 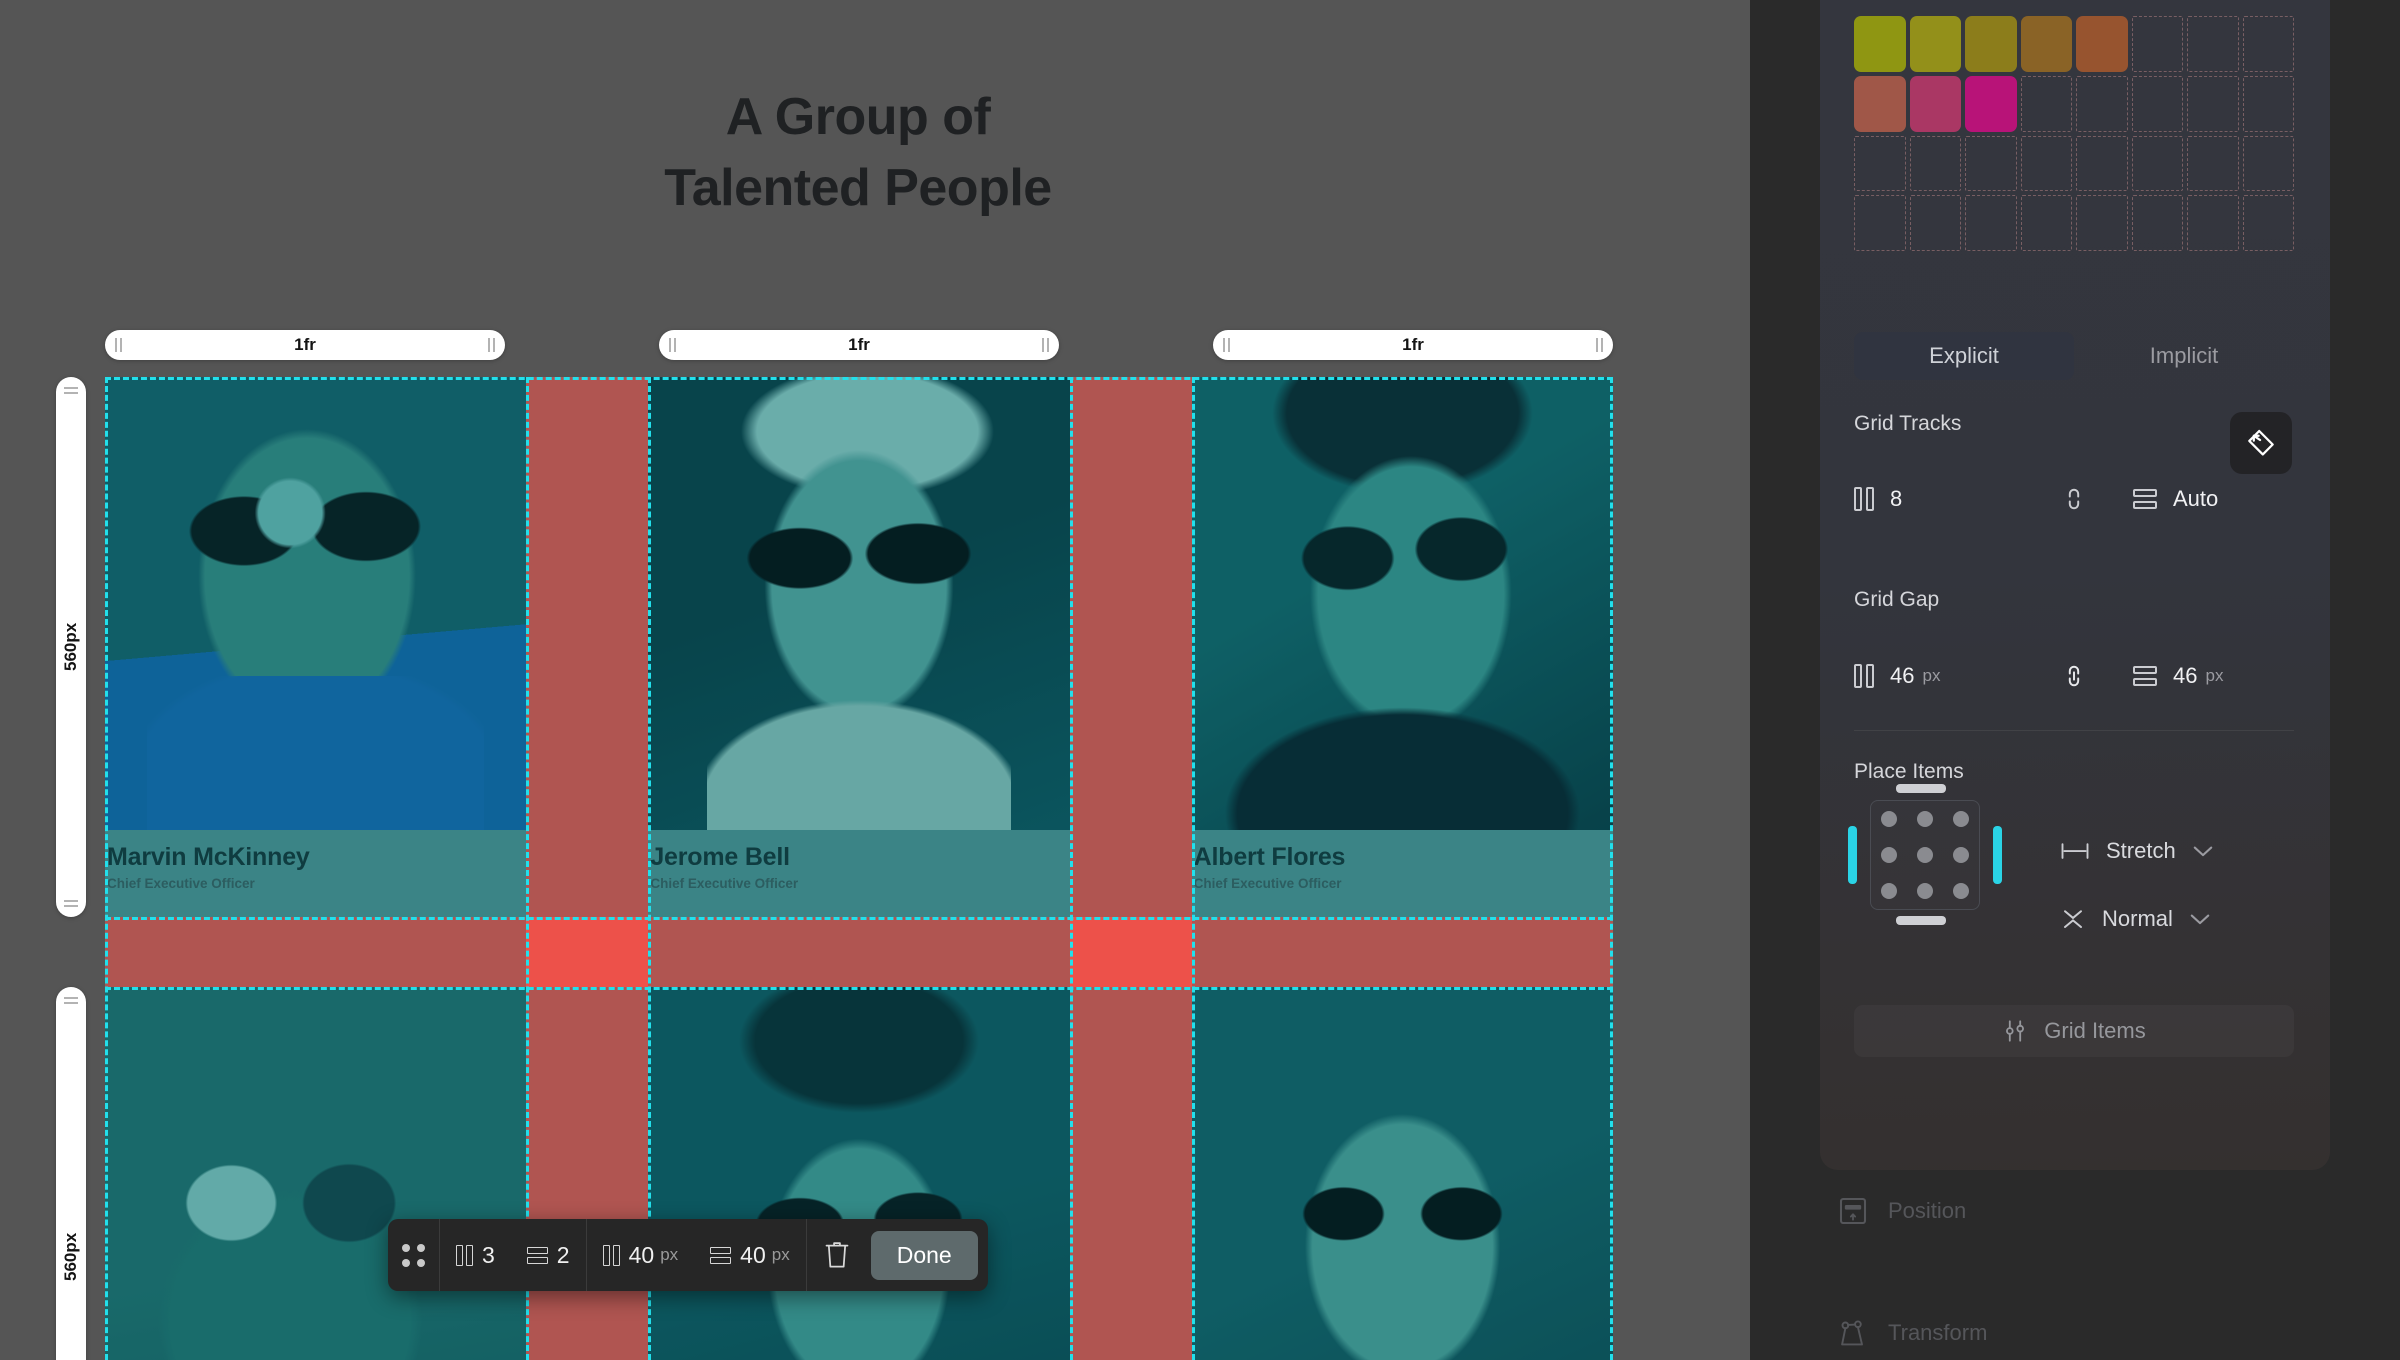 What do you see at coordinates (1902, 1211) in the screenshot?
I see `section-position: Position` at bounding box center [1902, 1211].